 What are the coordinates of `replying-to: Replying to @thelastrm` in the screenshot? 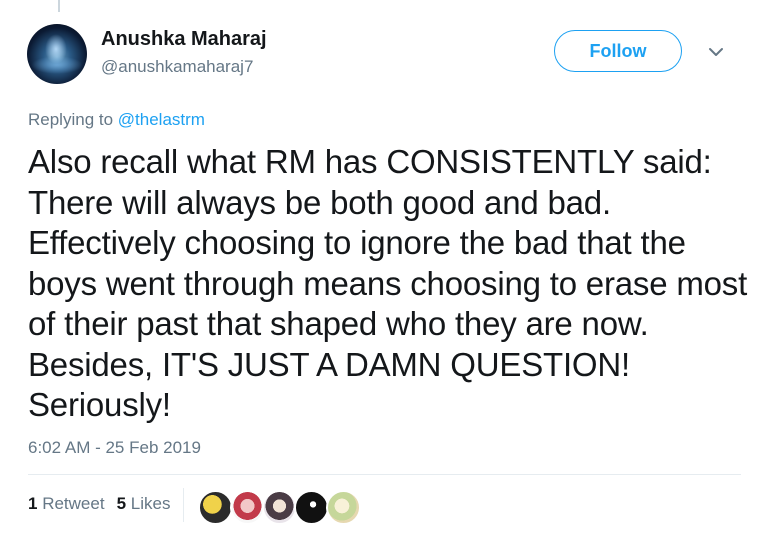 It's located at (116, 120).